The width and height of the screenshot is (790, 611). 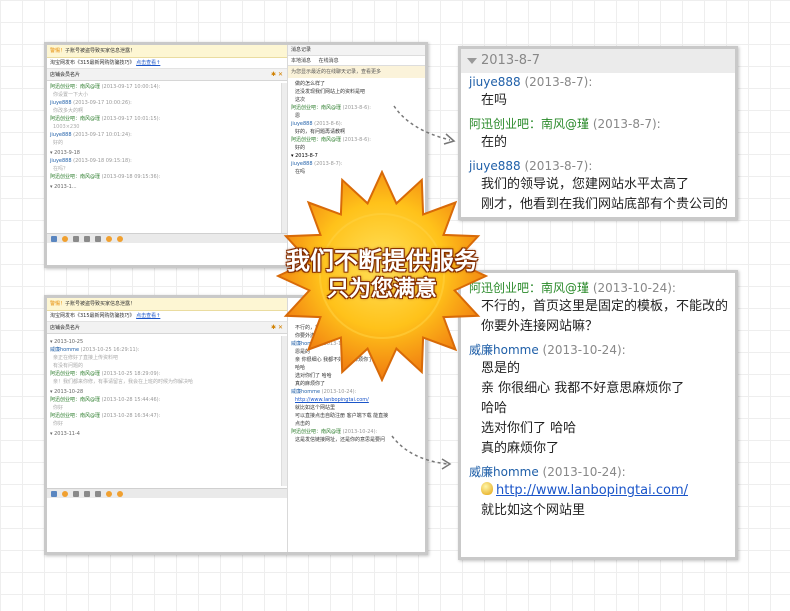 What do you see at coordinates (304, 156) in the screenshot?
I see `date-separator: ▾ 2013-8-7` at bounding box center [304, 156].